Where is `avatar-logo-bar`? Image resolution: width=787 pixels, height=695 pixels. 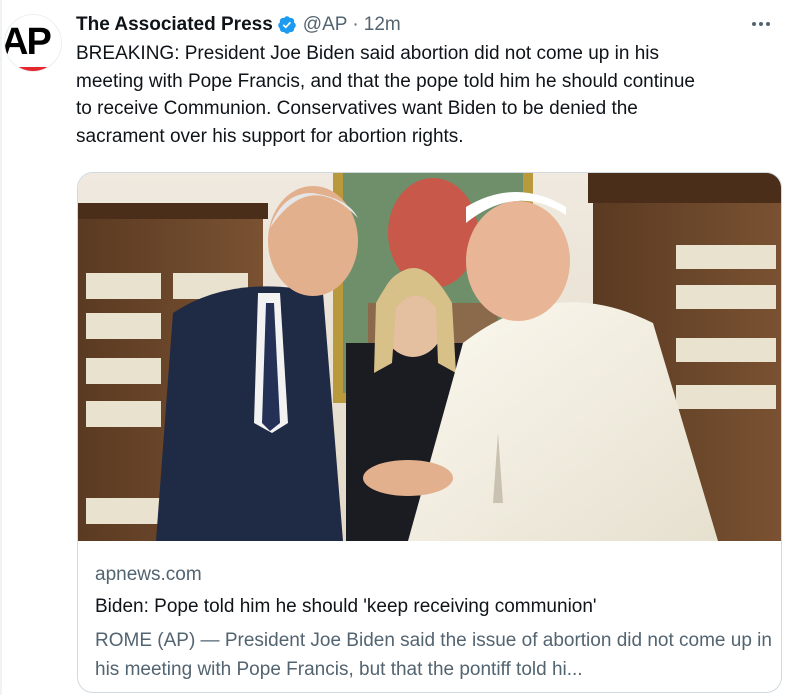 avatar-logo-bar is located at coordinates (33, 69).